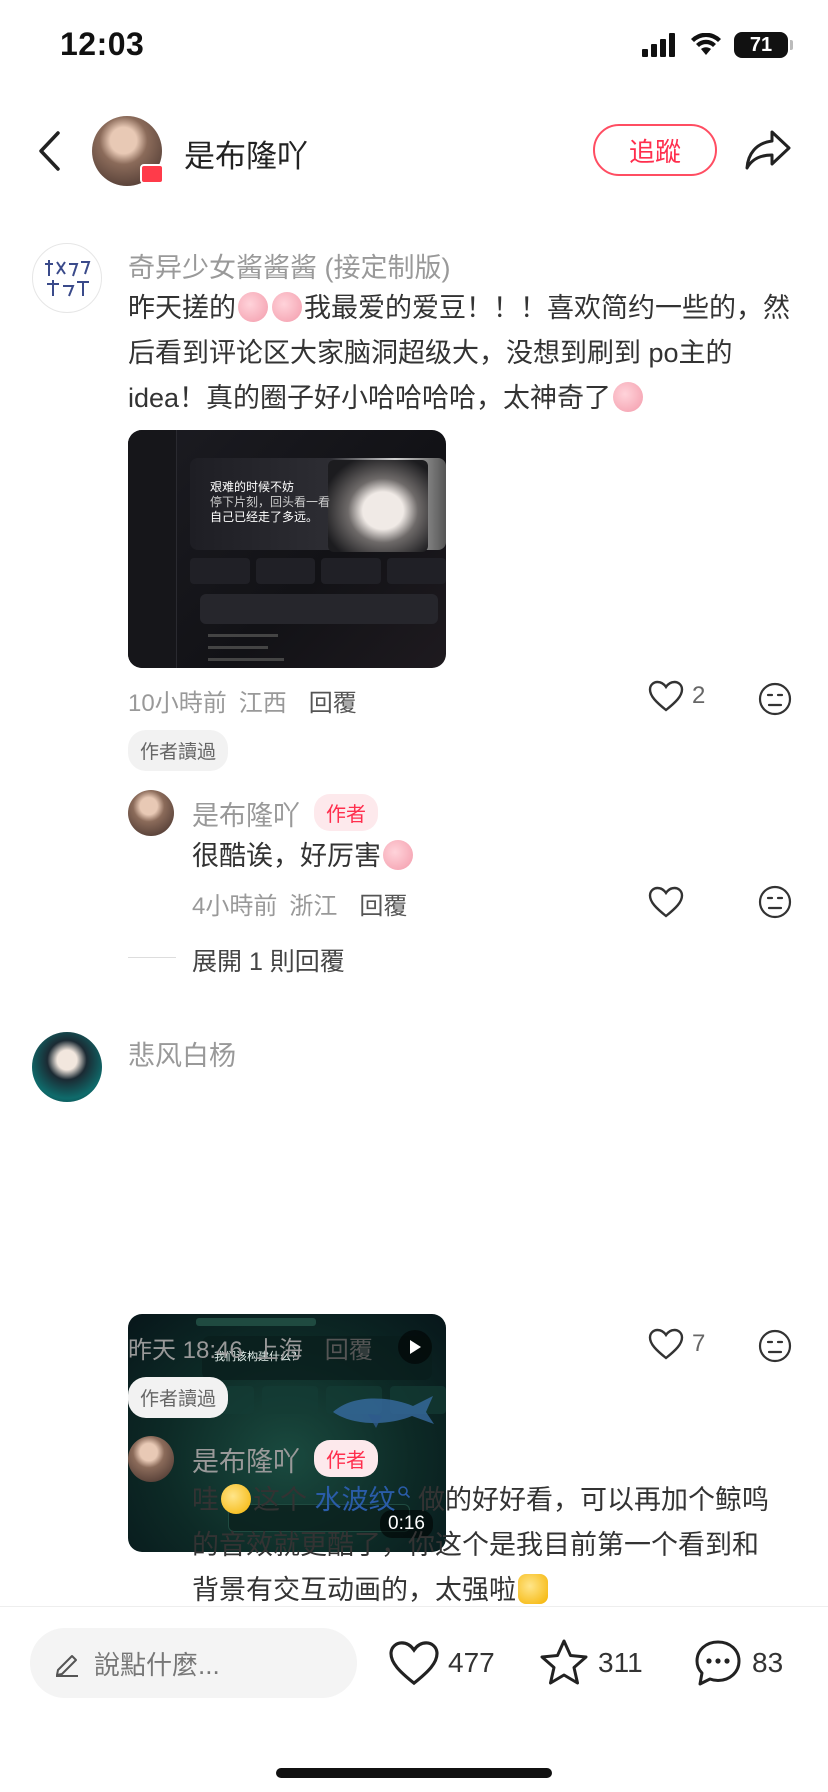  I want to click on thumbs-up-emoji-icon, so click(533, 1589).